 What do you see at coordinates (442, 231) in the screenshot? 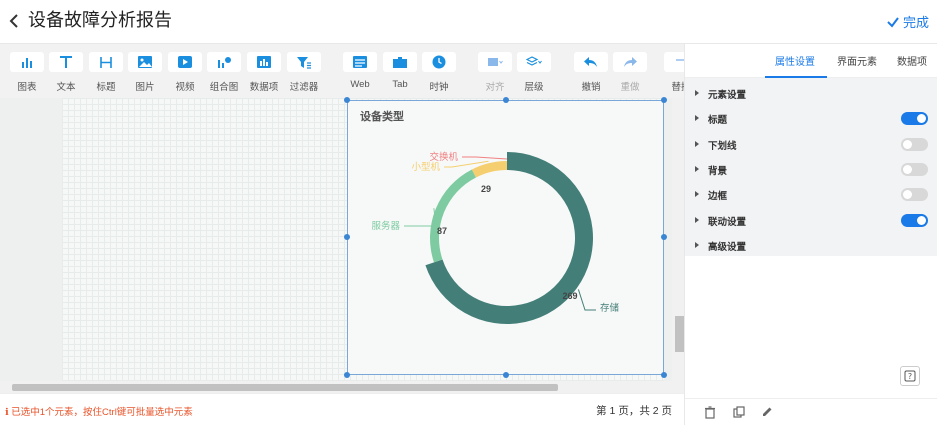
I see `data-label-1: 87` at bounding box center [442, 231].